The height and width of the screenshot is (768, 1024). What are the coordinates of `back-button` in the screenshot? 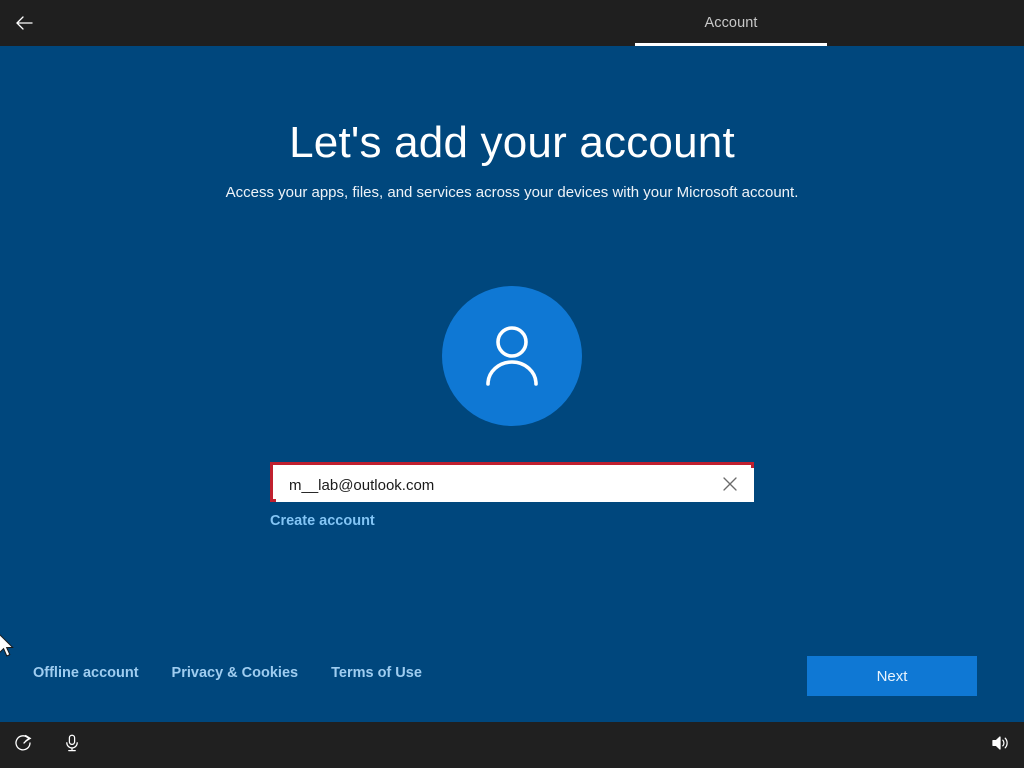 It's located at (24, 23).